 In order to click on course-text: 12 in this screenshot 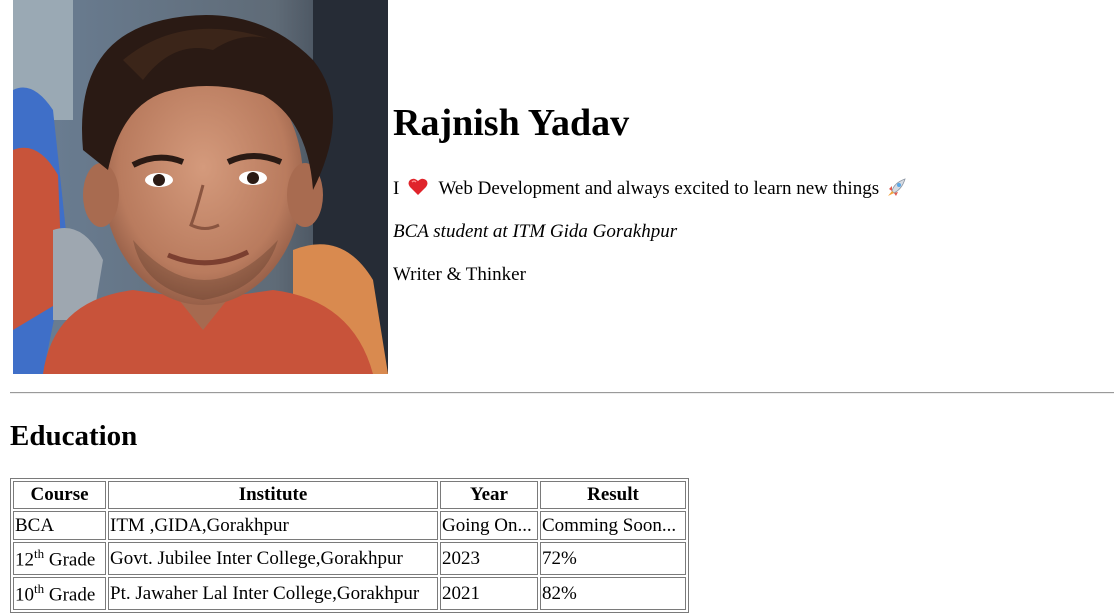, I will do `click(24, 560)`.